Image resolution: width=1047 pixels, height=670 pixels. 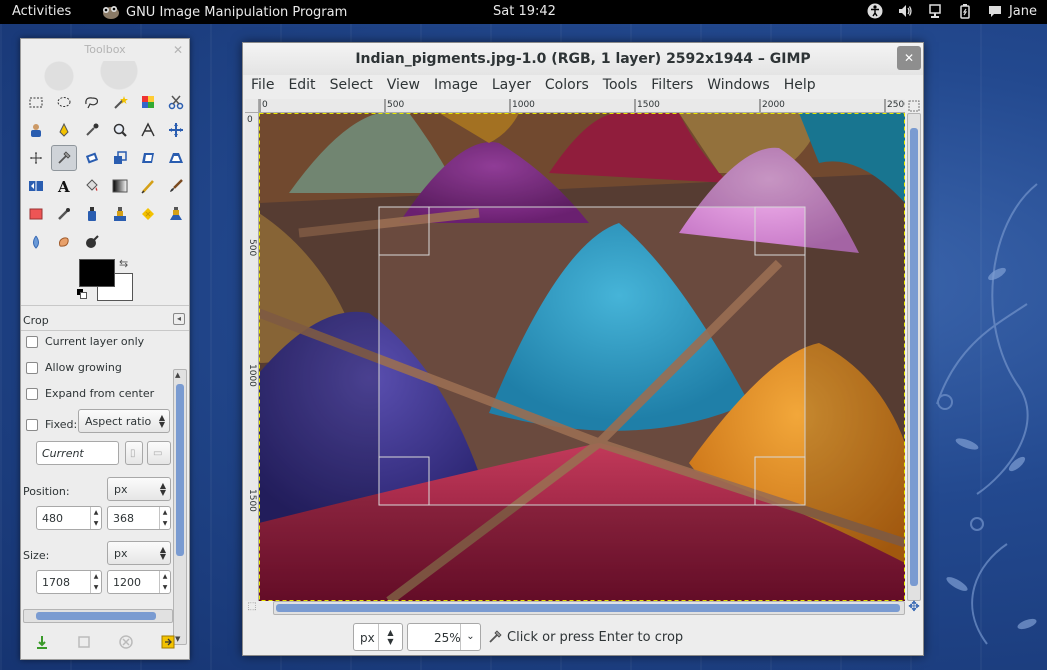 What do you see at coordinates (179, 319) in the screenshot?
I see `panel-menu-icon: ◂` at bounding box center [179, 319].